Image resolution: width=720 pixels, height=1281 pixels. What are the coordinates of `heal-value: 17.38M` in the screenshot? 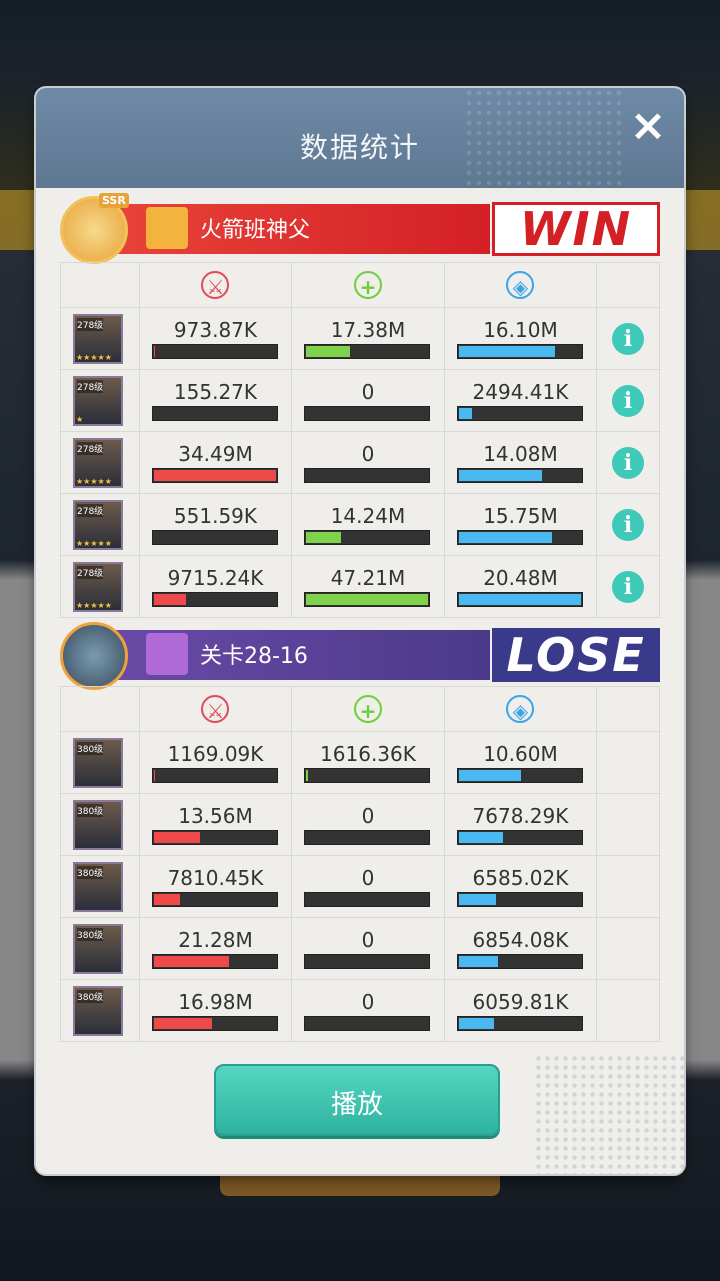 It's located at (368, 330).